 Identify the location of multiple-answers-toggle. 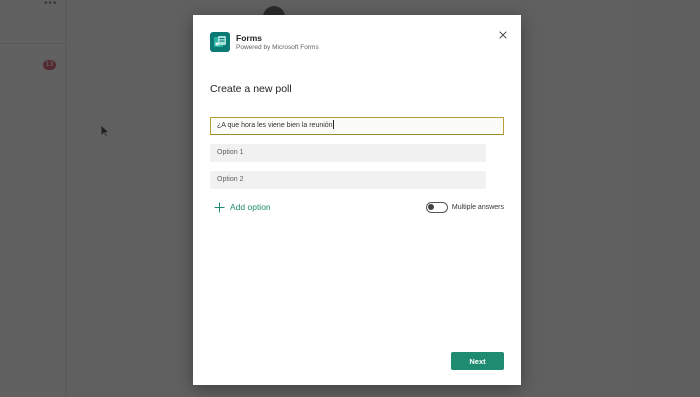
(436, 207).